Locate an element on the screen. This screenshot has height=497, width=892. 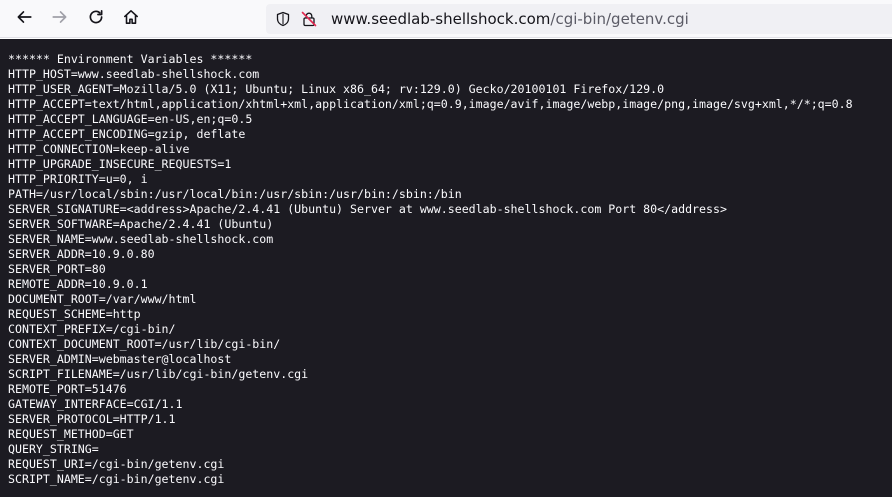
home-icon is located at coordinates (131, 19).